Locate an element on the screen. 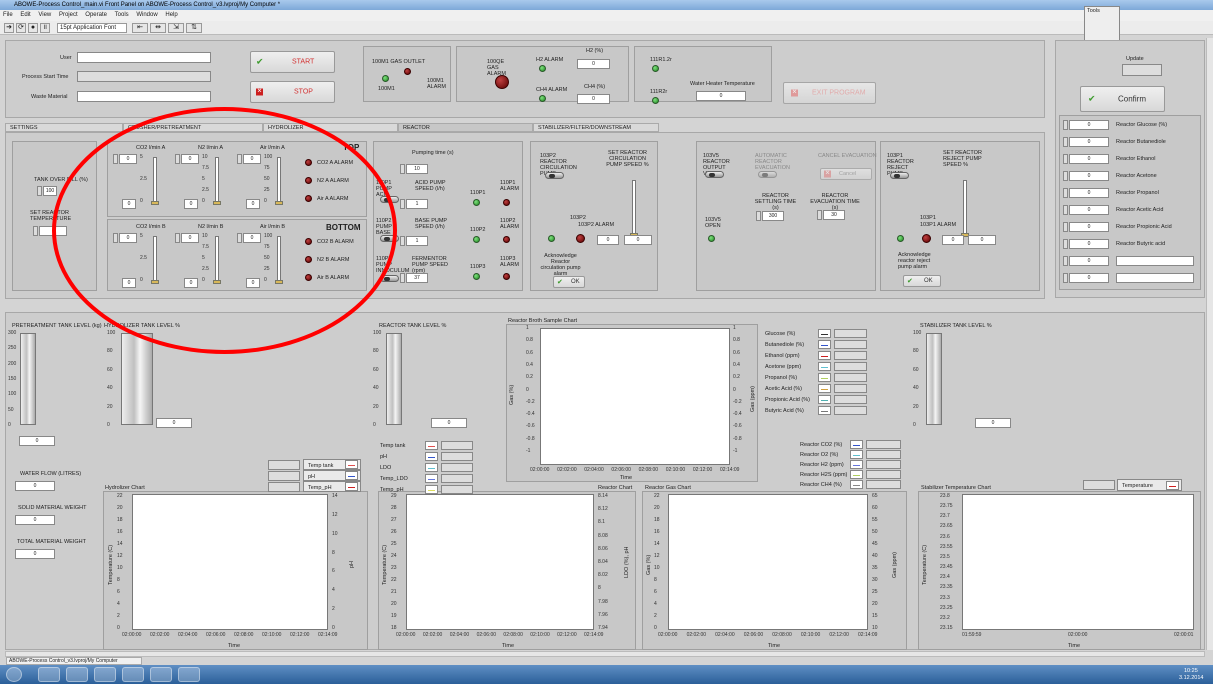 This screenshot has width=1213, height=684. reactor-param-label: Reactor Butanediole is located at coordinates (1141, 142).